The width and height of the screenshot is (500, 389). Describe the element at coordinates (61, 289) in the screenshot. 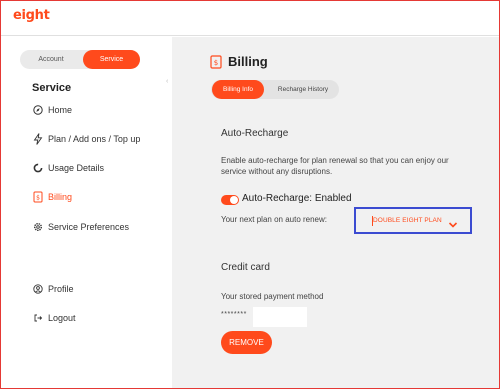

I see `sidebar-item-label: Profile` at that location.